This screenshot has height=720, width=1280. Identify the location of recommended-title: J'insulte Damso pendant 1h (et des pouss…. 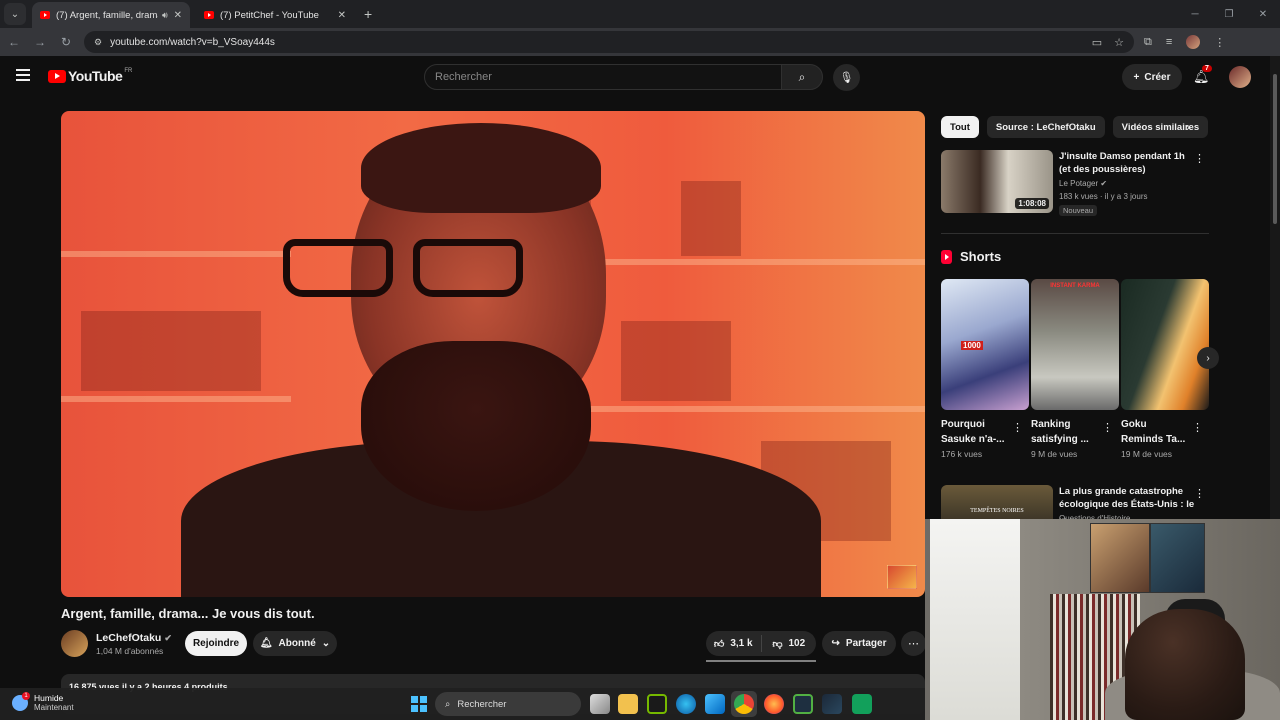
(1129, 163).